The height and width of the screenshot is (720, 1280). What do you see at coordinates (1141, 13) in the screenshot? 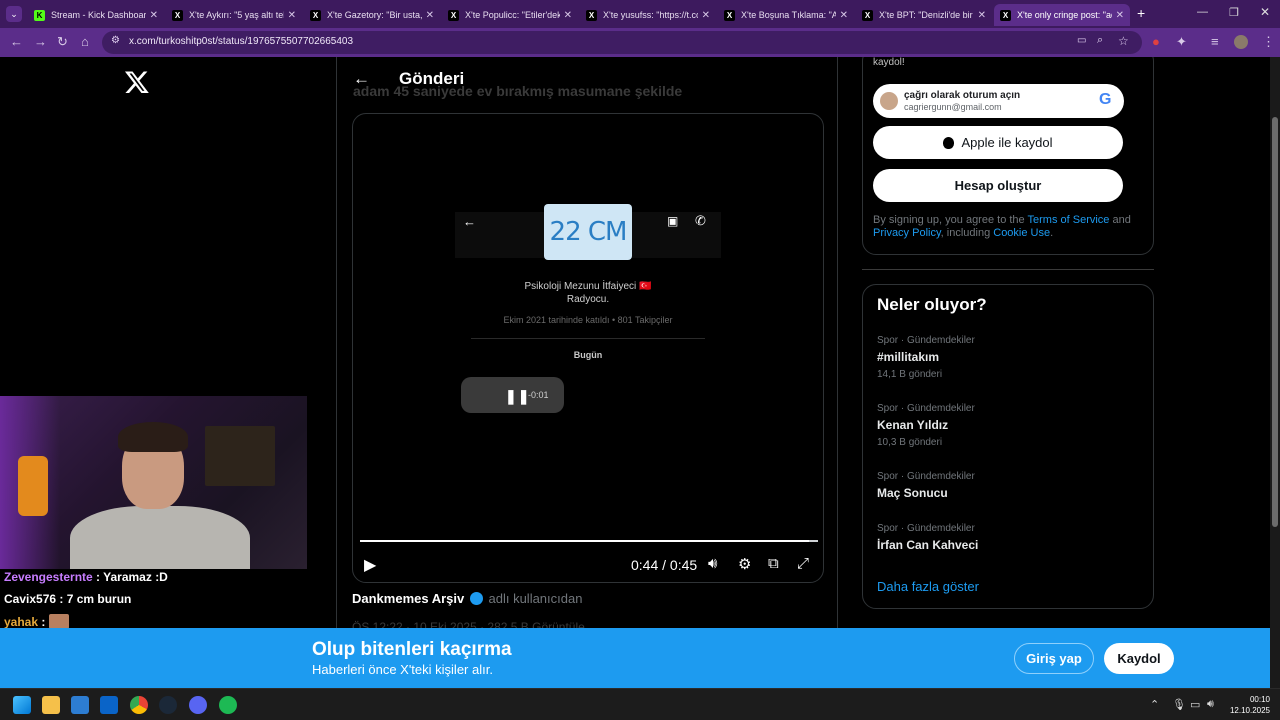
I see `new-tab-button: +` at bounding box center [1141, 13].